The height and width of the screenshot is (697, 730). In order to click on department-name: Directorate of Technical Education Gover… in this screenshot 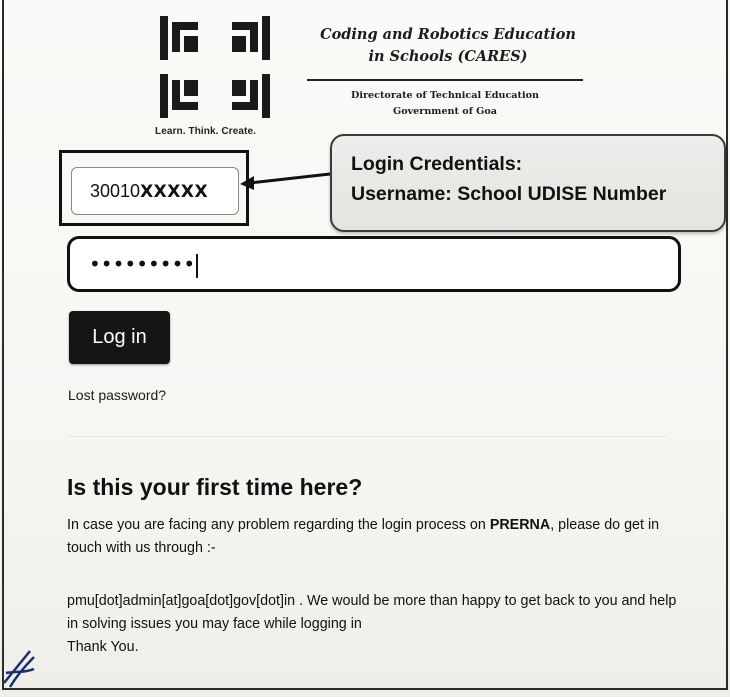, I will do `click(445, 104)`.